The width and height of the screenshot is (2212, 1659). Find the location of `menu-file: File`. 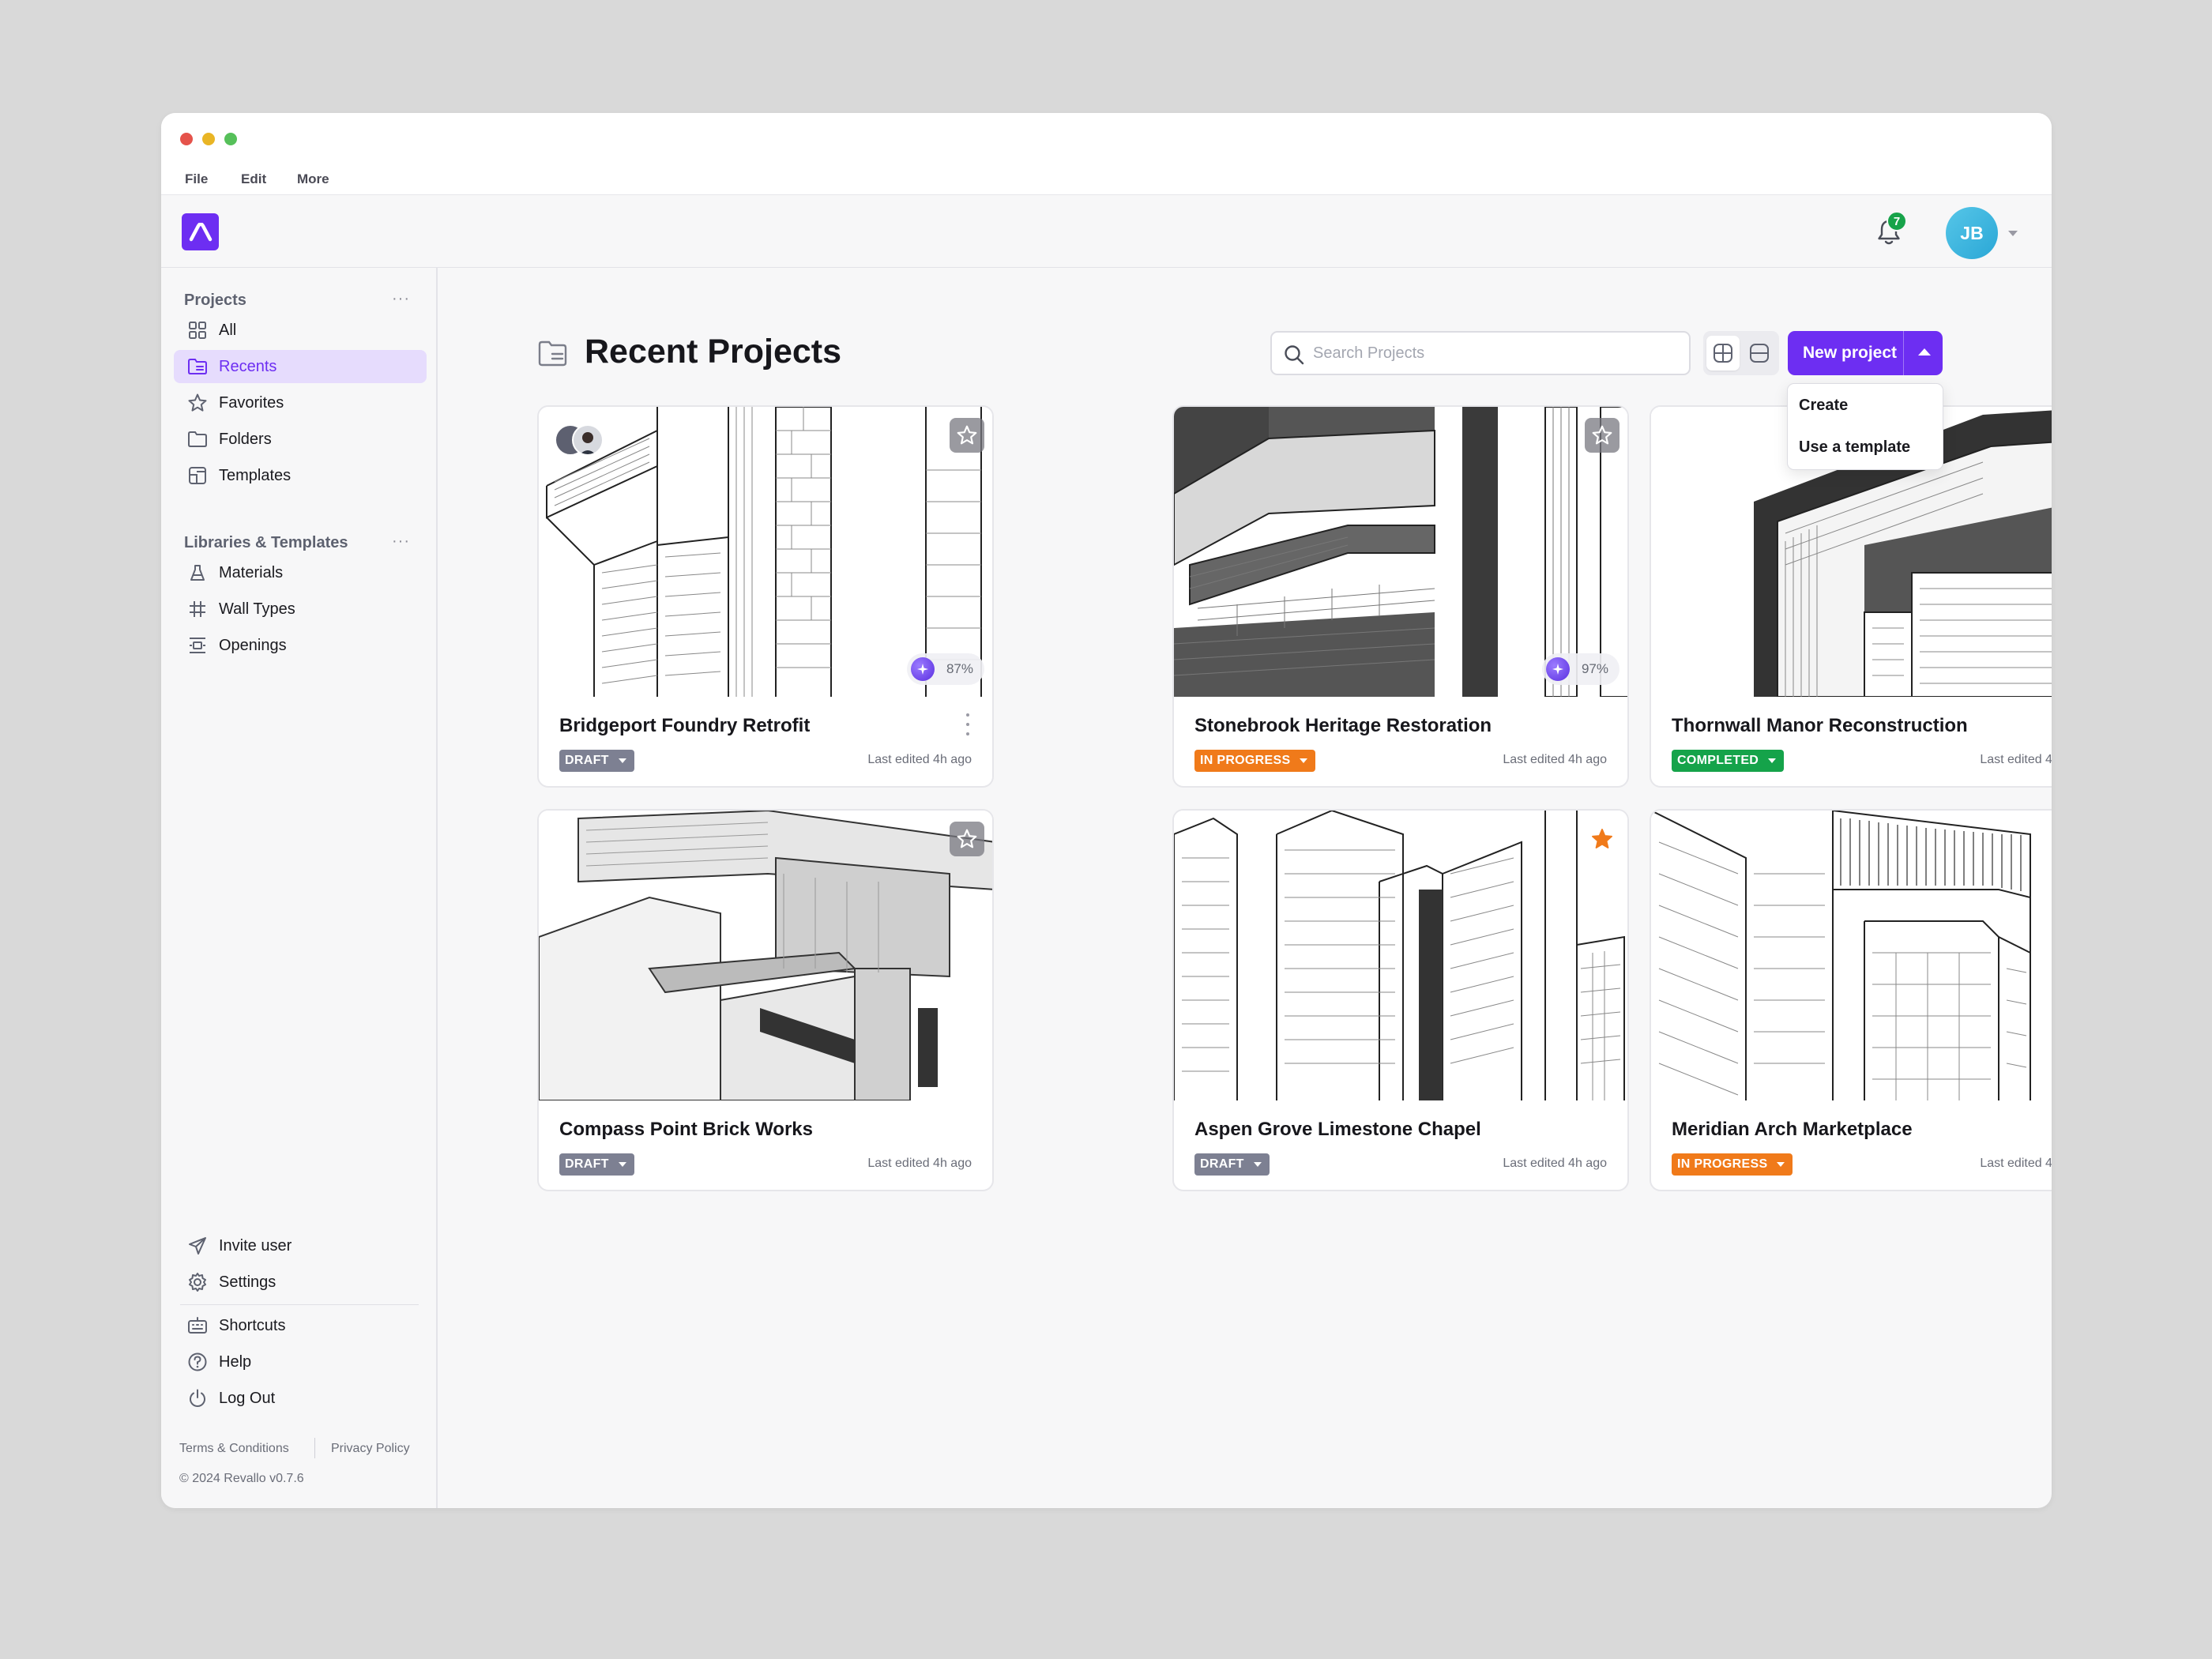

menu-file: File is located at coordinates (197, 179).